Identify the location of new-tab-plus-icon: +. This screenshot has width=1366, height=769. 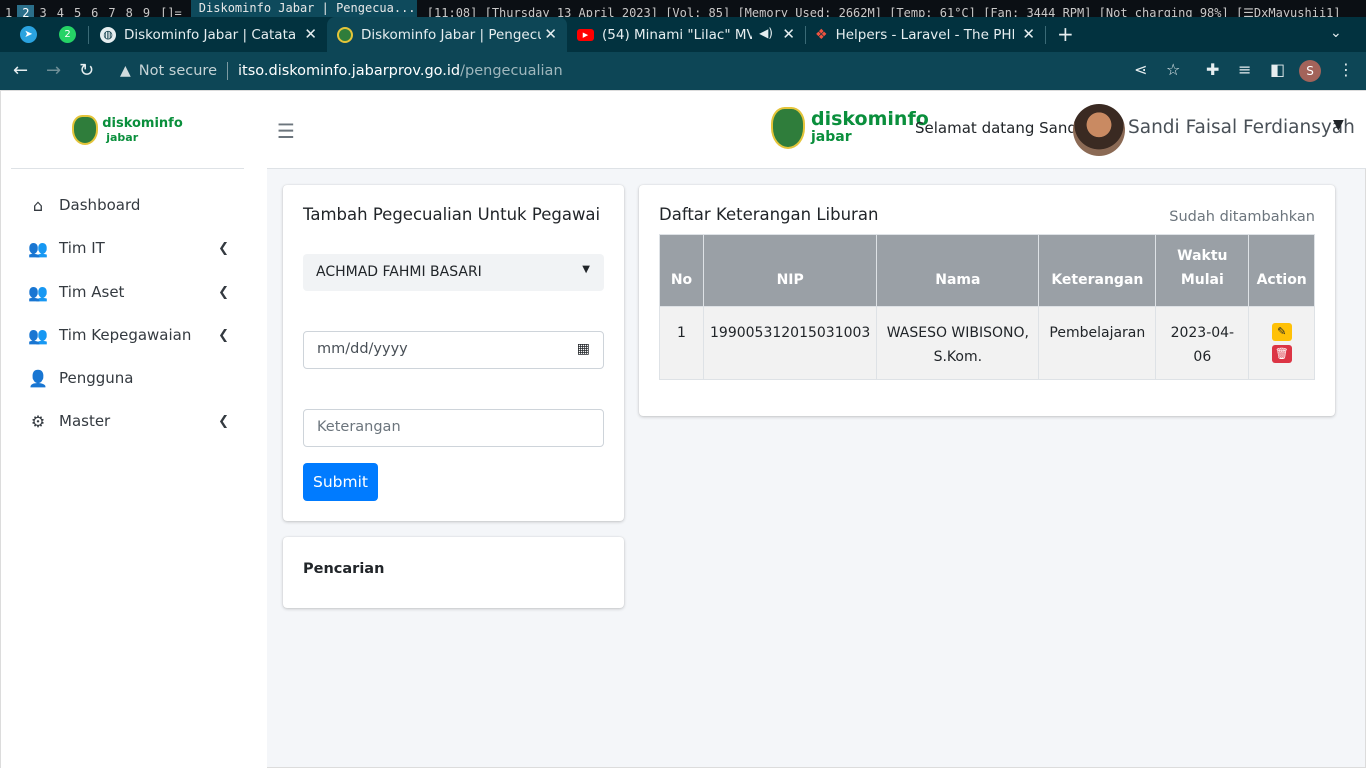
(1065, 34).